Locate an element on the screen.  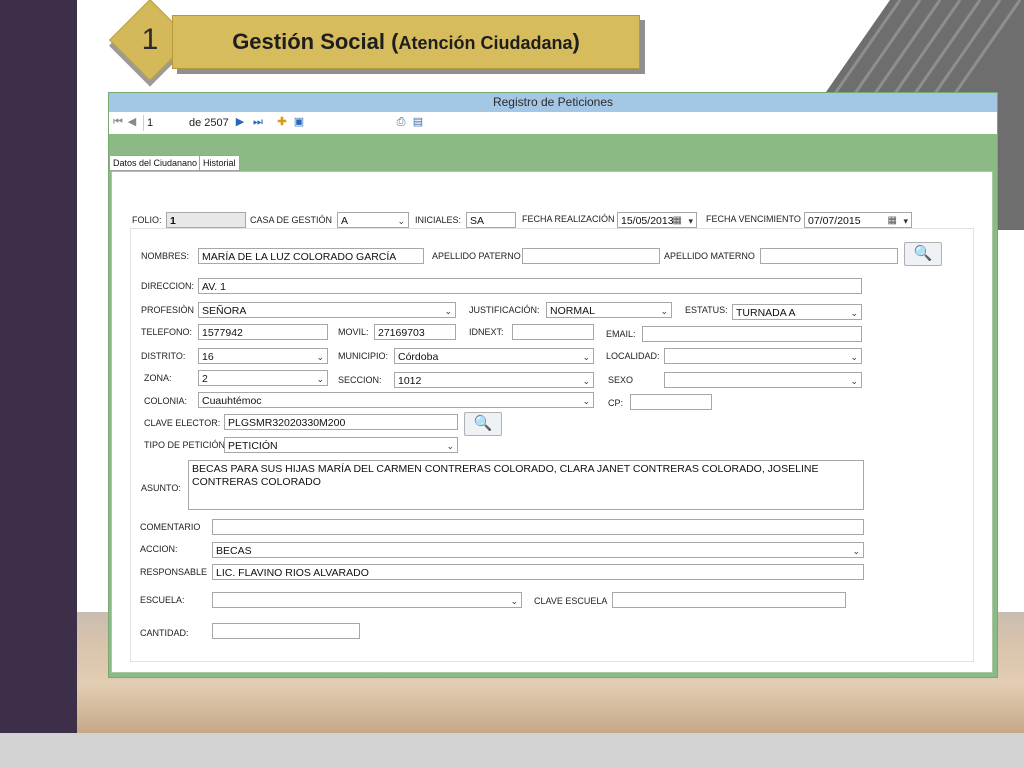
fecha-vencimiento-field: 07/07/2015 ▦ ▾ is located at coordinates (858, 220).